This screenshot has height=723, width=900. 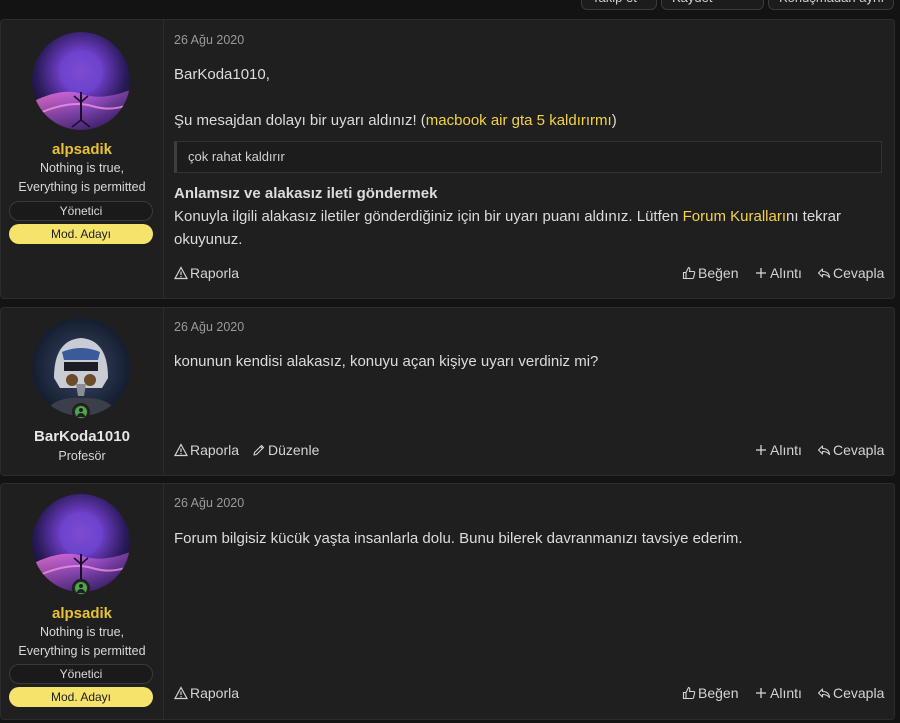 I want to click on greeting-text: BarKoda1010,, so click(x=222, y=74).